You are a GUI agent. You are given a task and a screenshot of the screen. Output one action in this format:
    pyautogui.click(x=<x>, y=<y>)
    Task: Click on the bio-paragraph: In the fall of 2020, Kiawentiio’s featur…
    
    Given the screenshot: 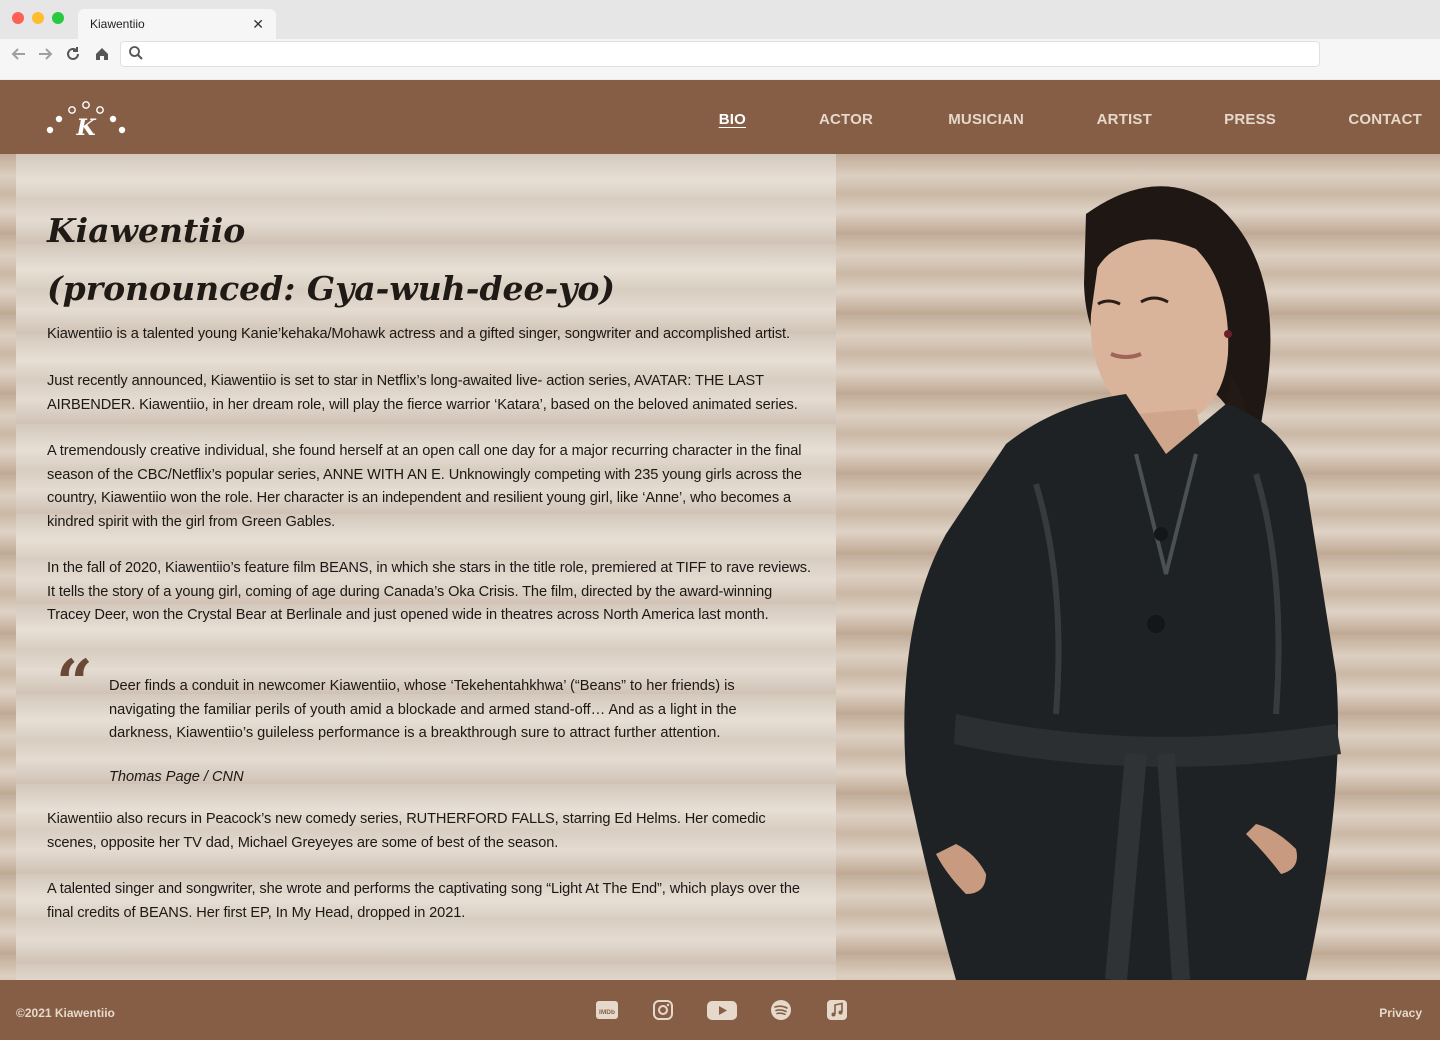 What is the action you would take?
    pyautogui.click(x=429, y=591)
    